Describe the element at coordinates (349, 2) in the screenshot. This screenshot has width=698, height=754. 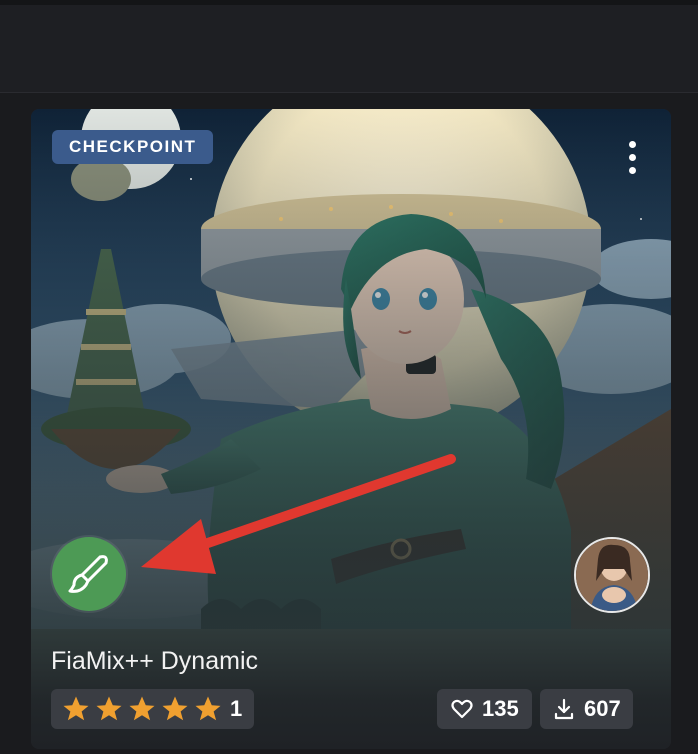
I see `top-strip` at that location.